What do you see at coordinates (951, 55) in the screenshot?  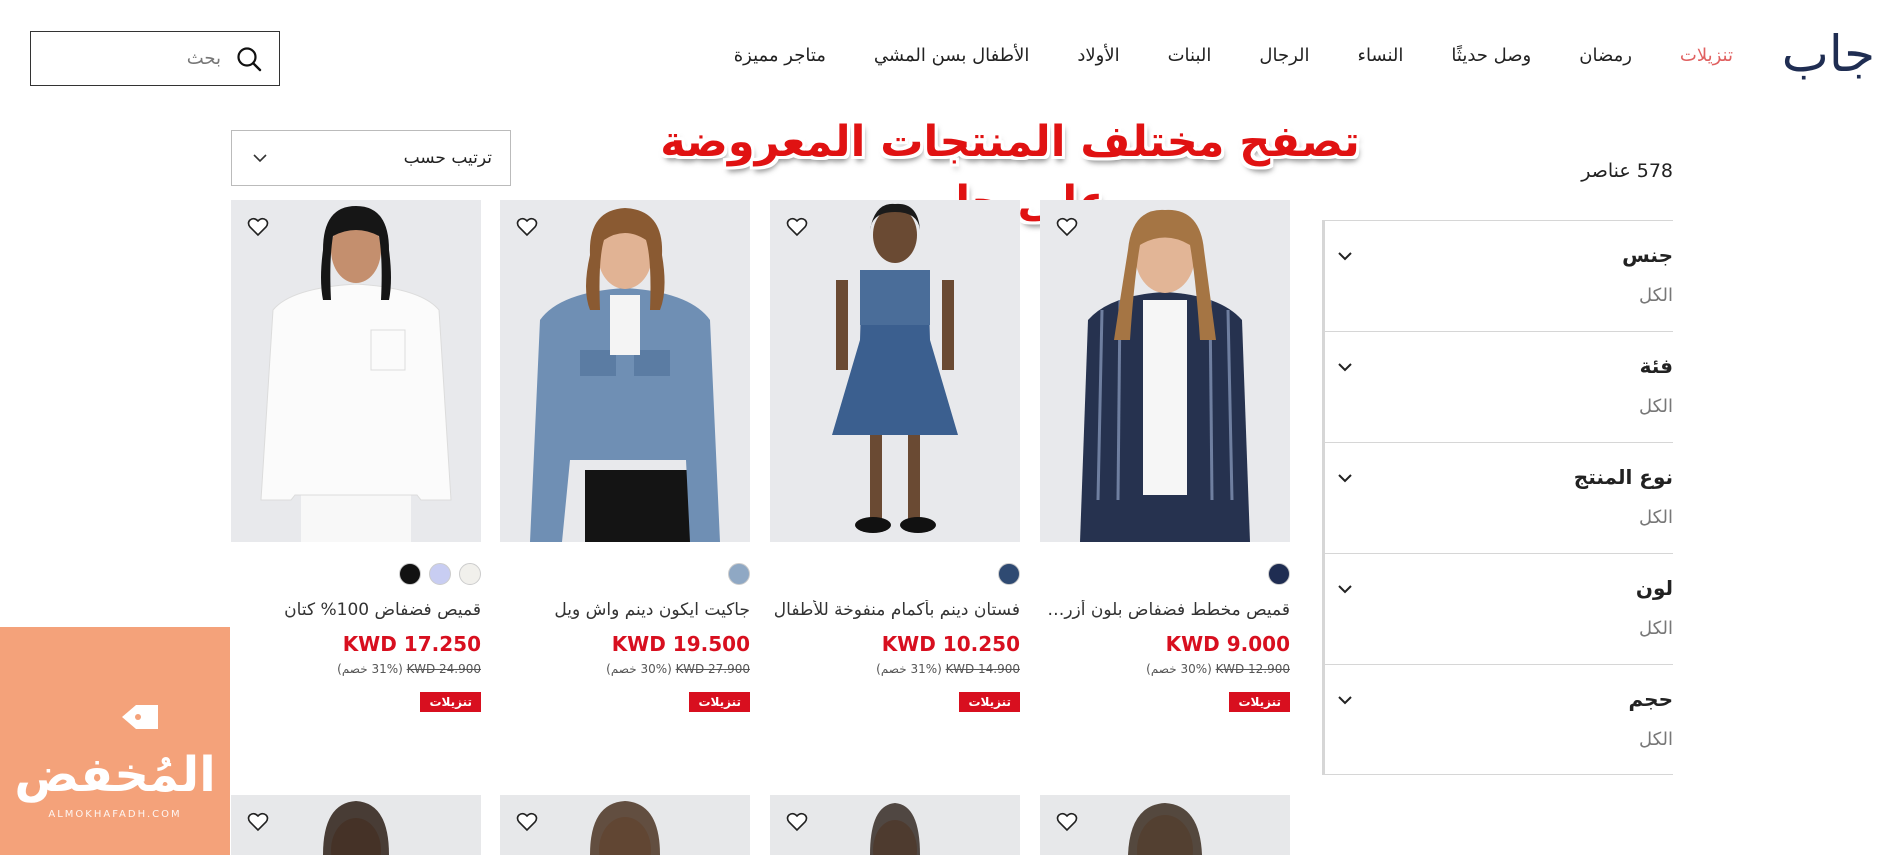 I see `nav-item-toddler: الأطفال بسن المشي` at bounding box center [951, 55].